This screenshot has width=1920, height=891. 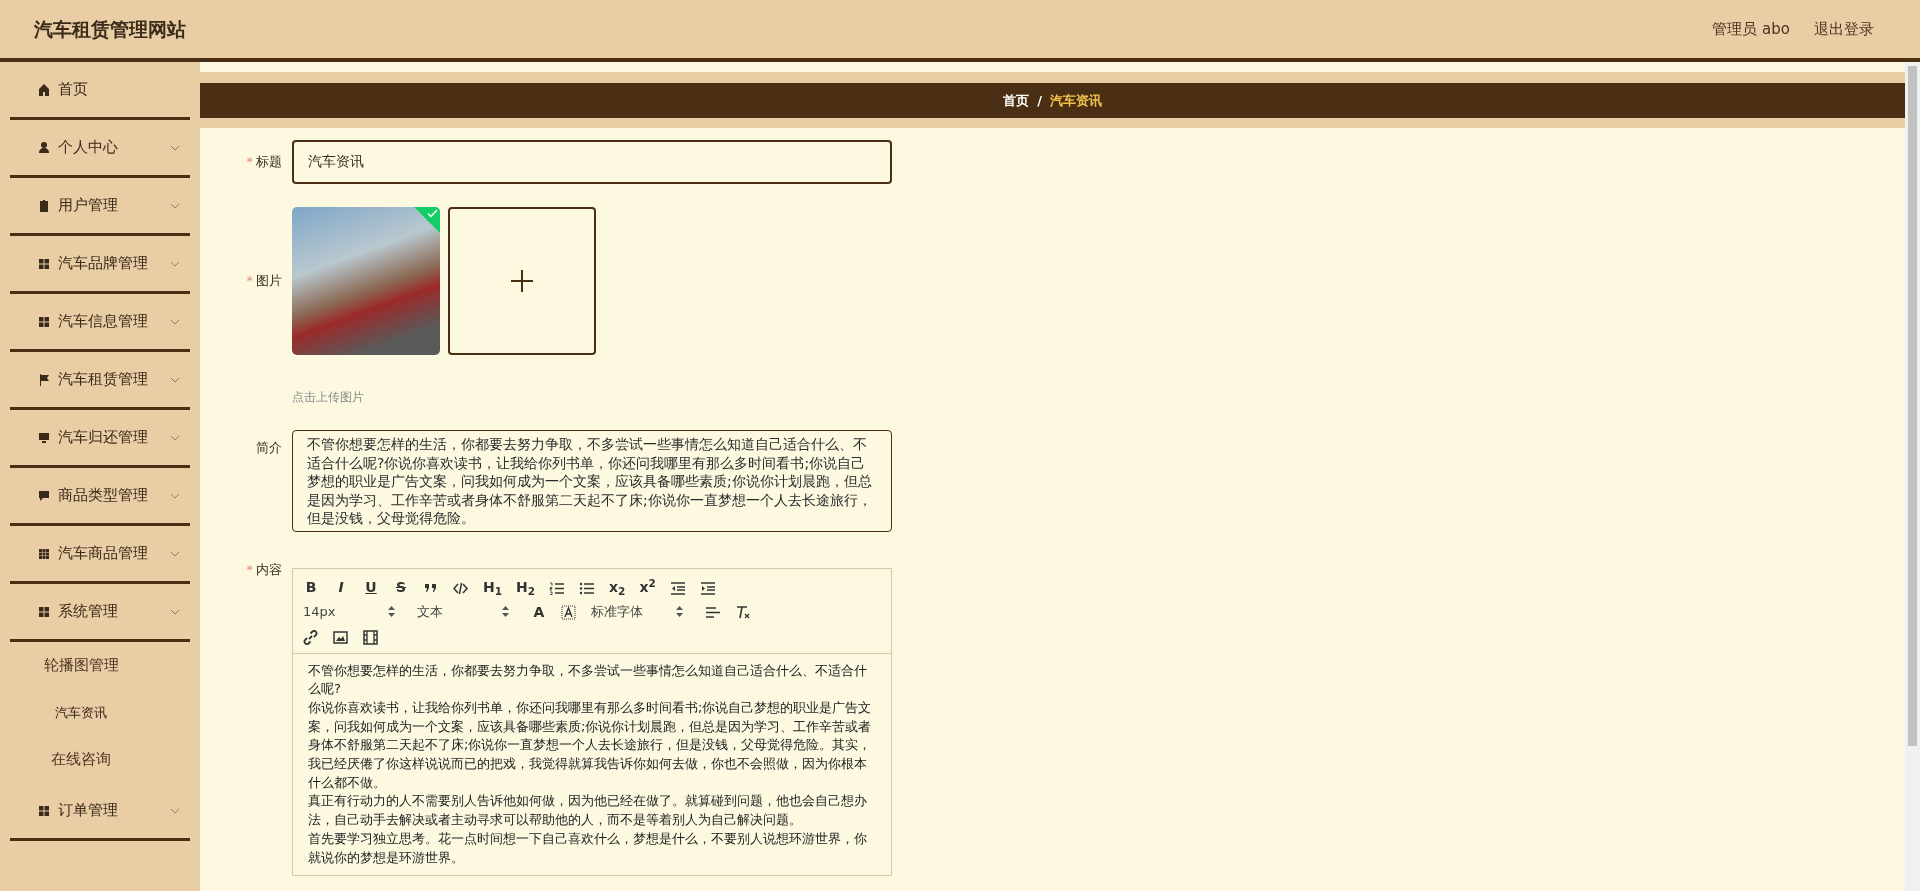 What do you see at coordinates (44, 89) in the screenshot?
I see `home-icon` at bounding box center [44, 89].